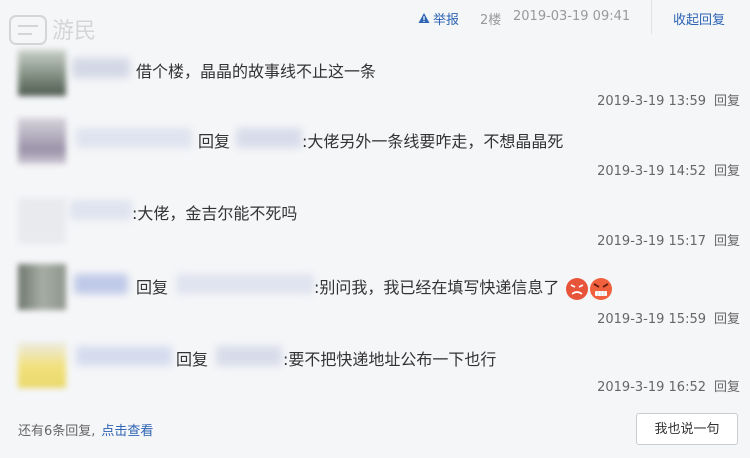  I want to click on more-replies-bar: 还有6条回复, 点击查看, so click(85, 429).